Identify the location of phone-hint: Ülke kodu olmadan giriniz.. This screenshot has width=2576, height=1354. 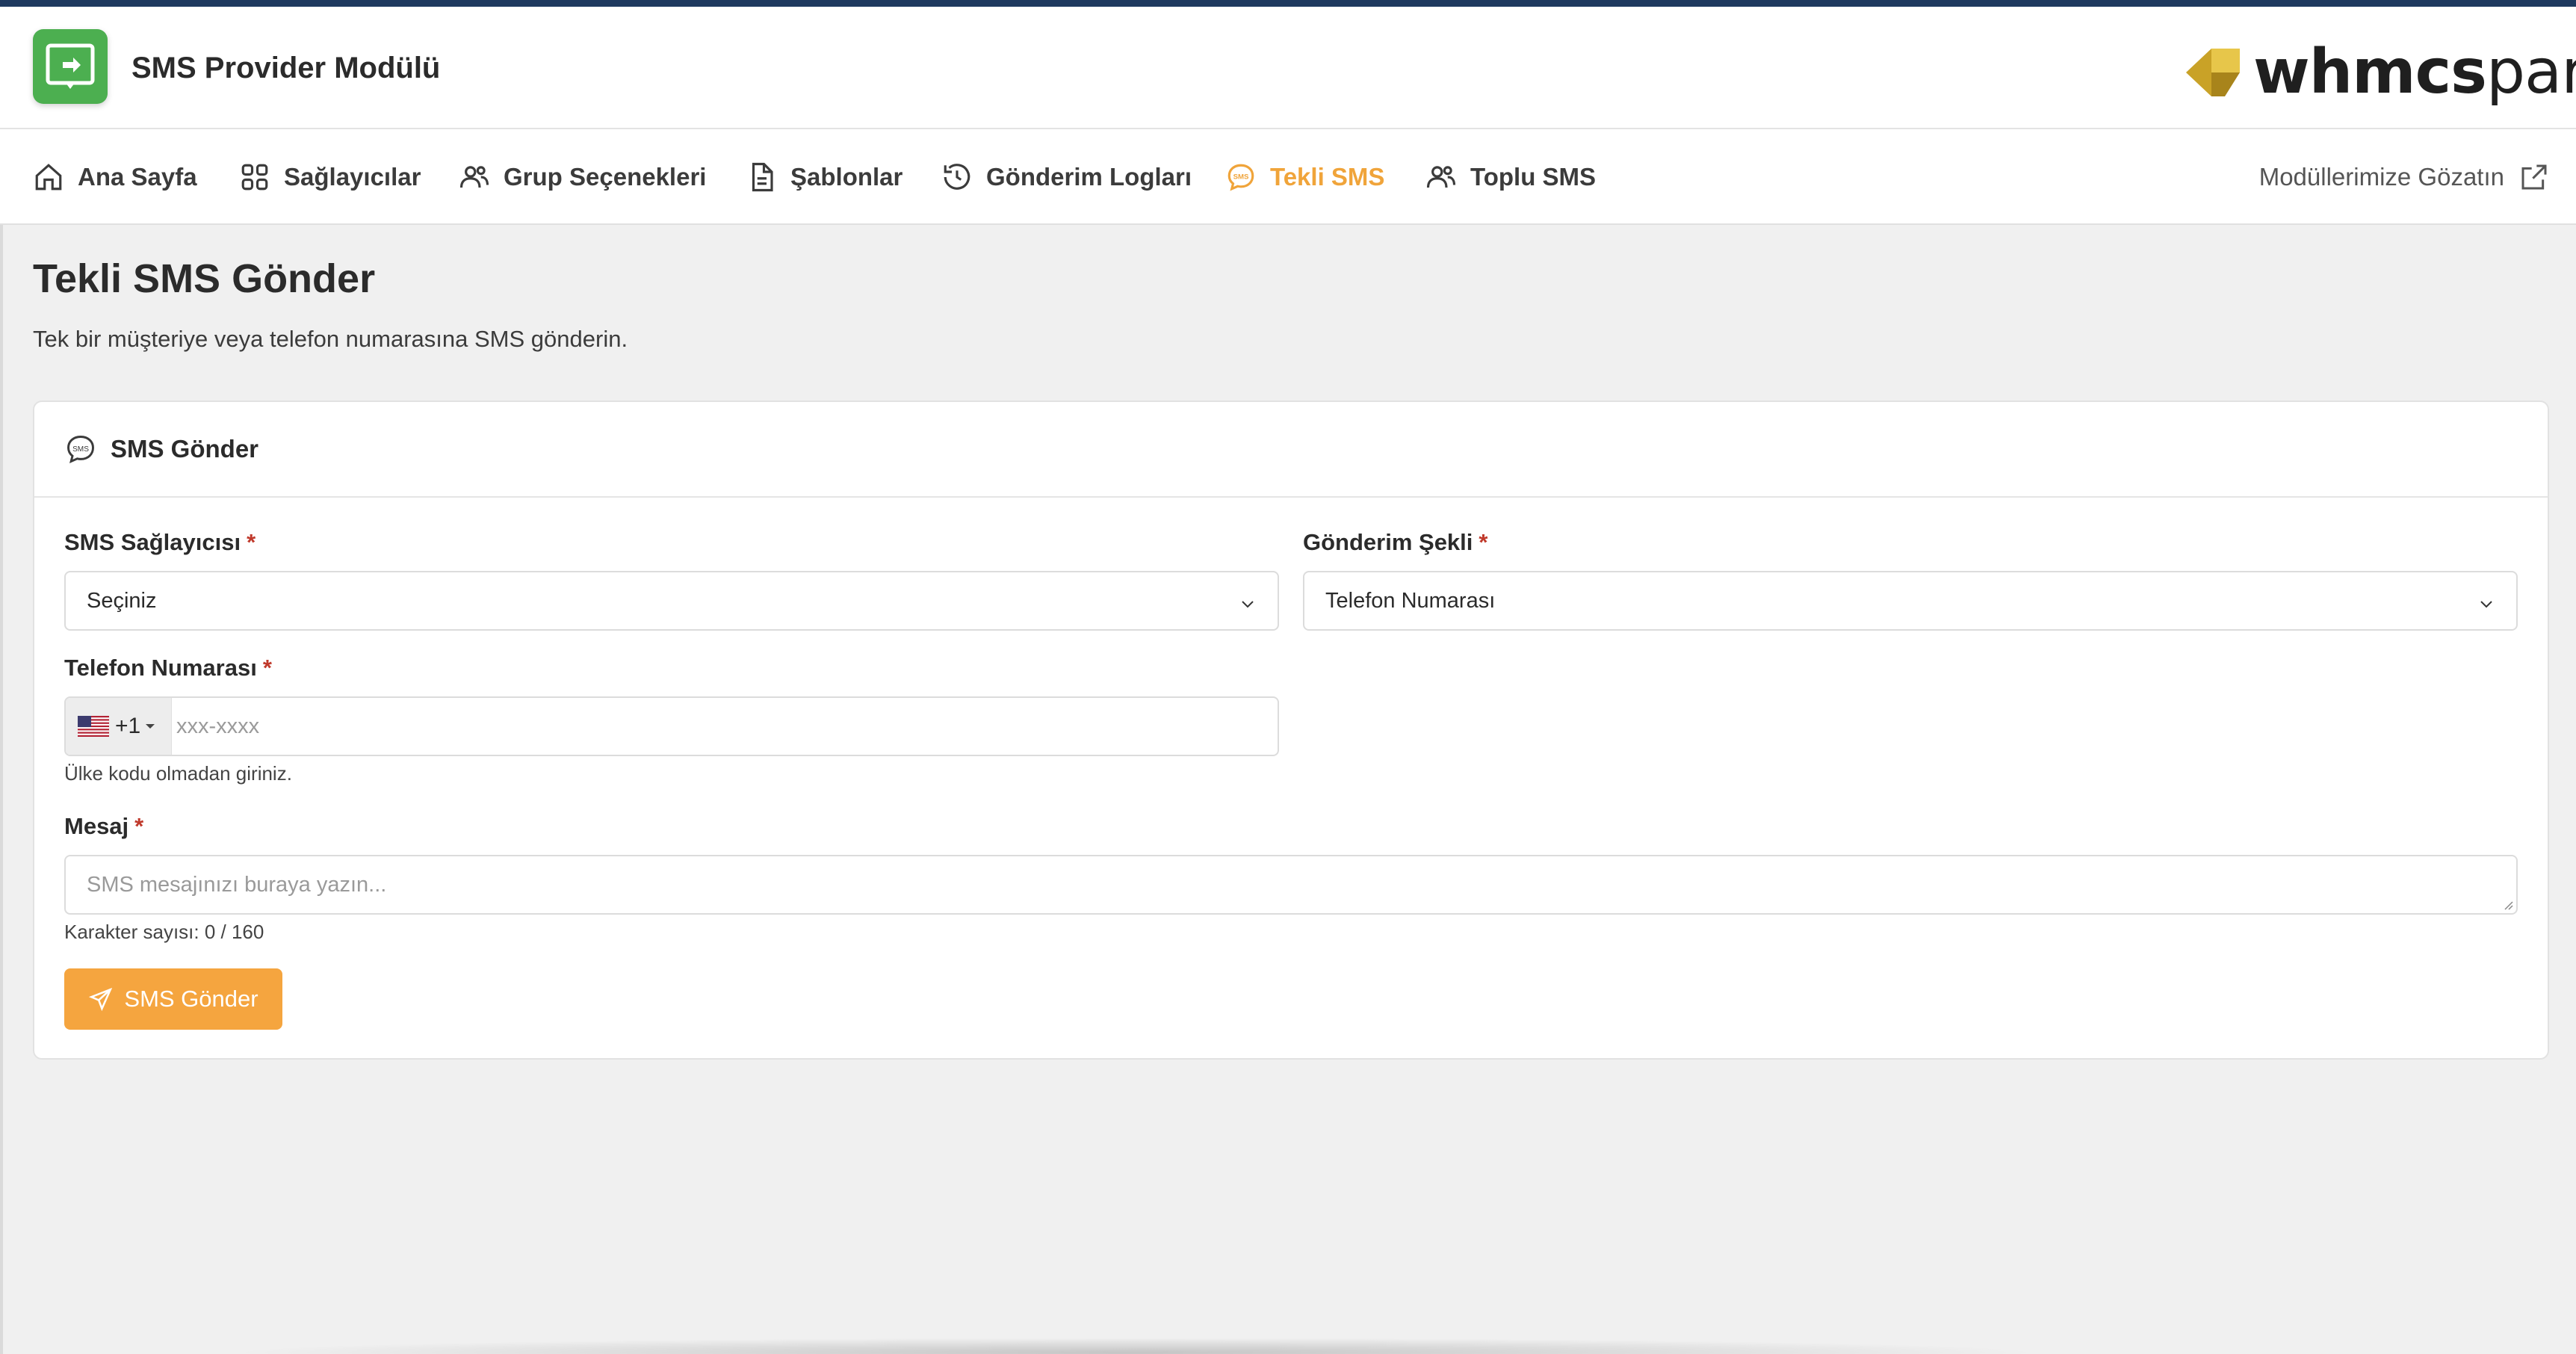
(178, 774).